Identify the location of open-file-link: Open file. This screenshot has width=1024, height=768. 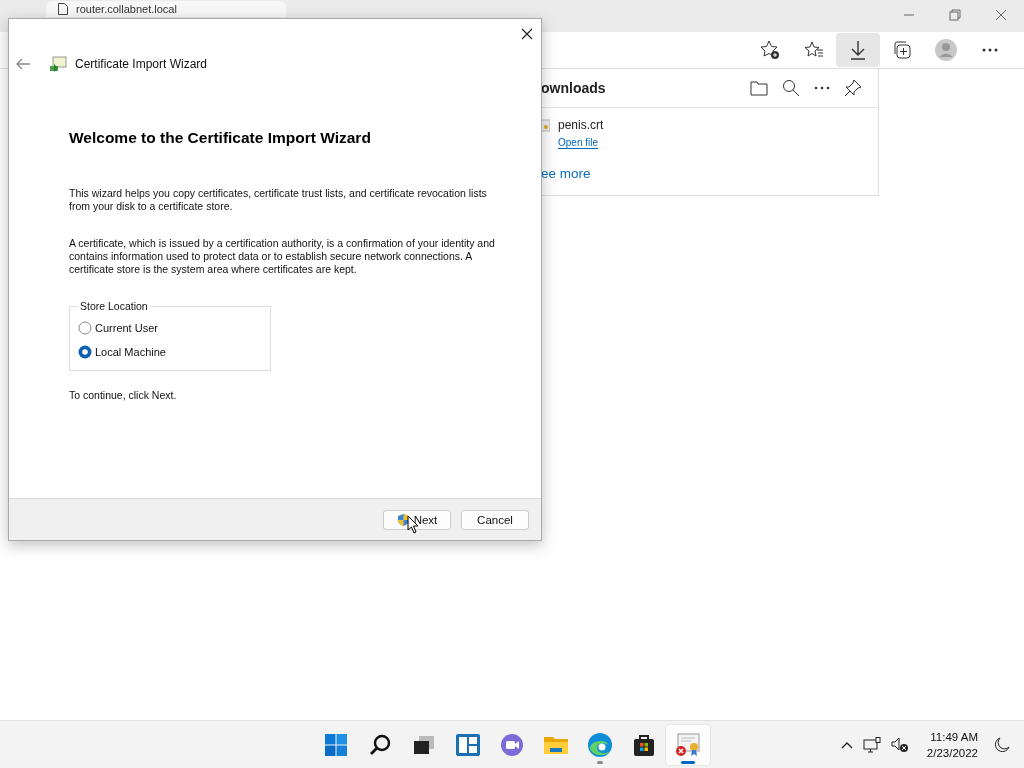
(578, 143).